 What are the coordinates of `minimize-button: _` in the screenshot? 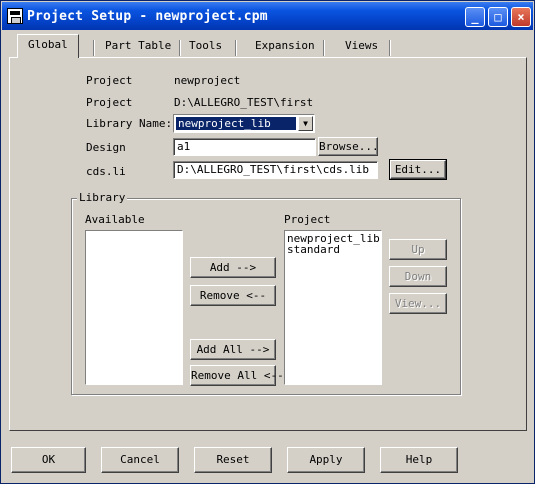 It's located at (475, 17).